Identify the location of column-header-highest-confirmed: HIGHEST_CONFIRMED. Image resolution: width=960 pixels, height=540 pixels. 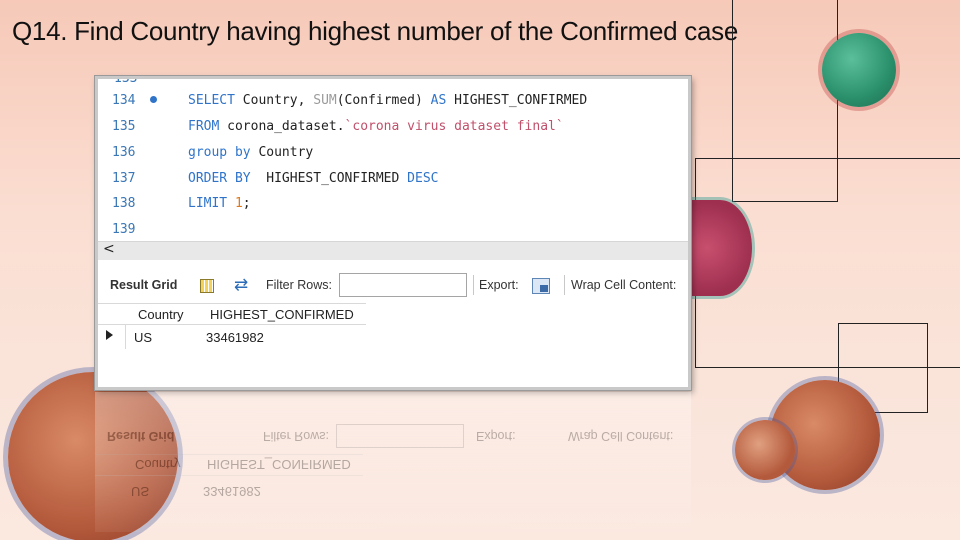
(282, 314).